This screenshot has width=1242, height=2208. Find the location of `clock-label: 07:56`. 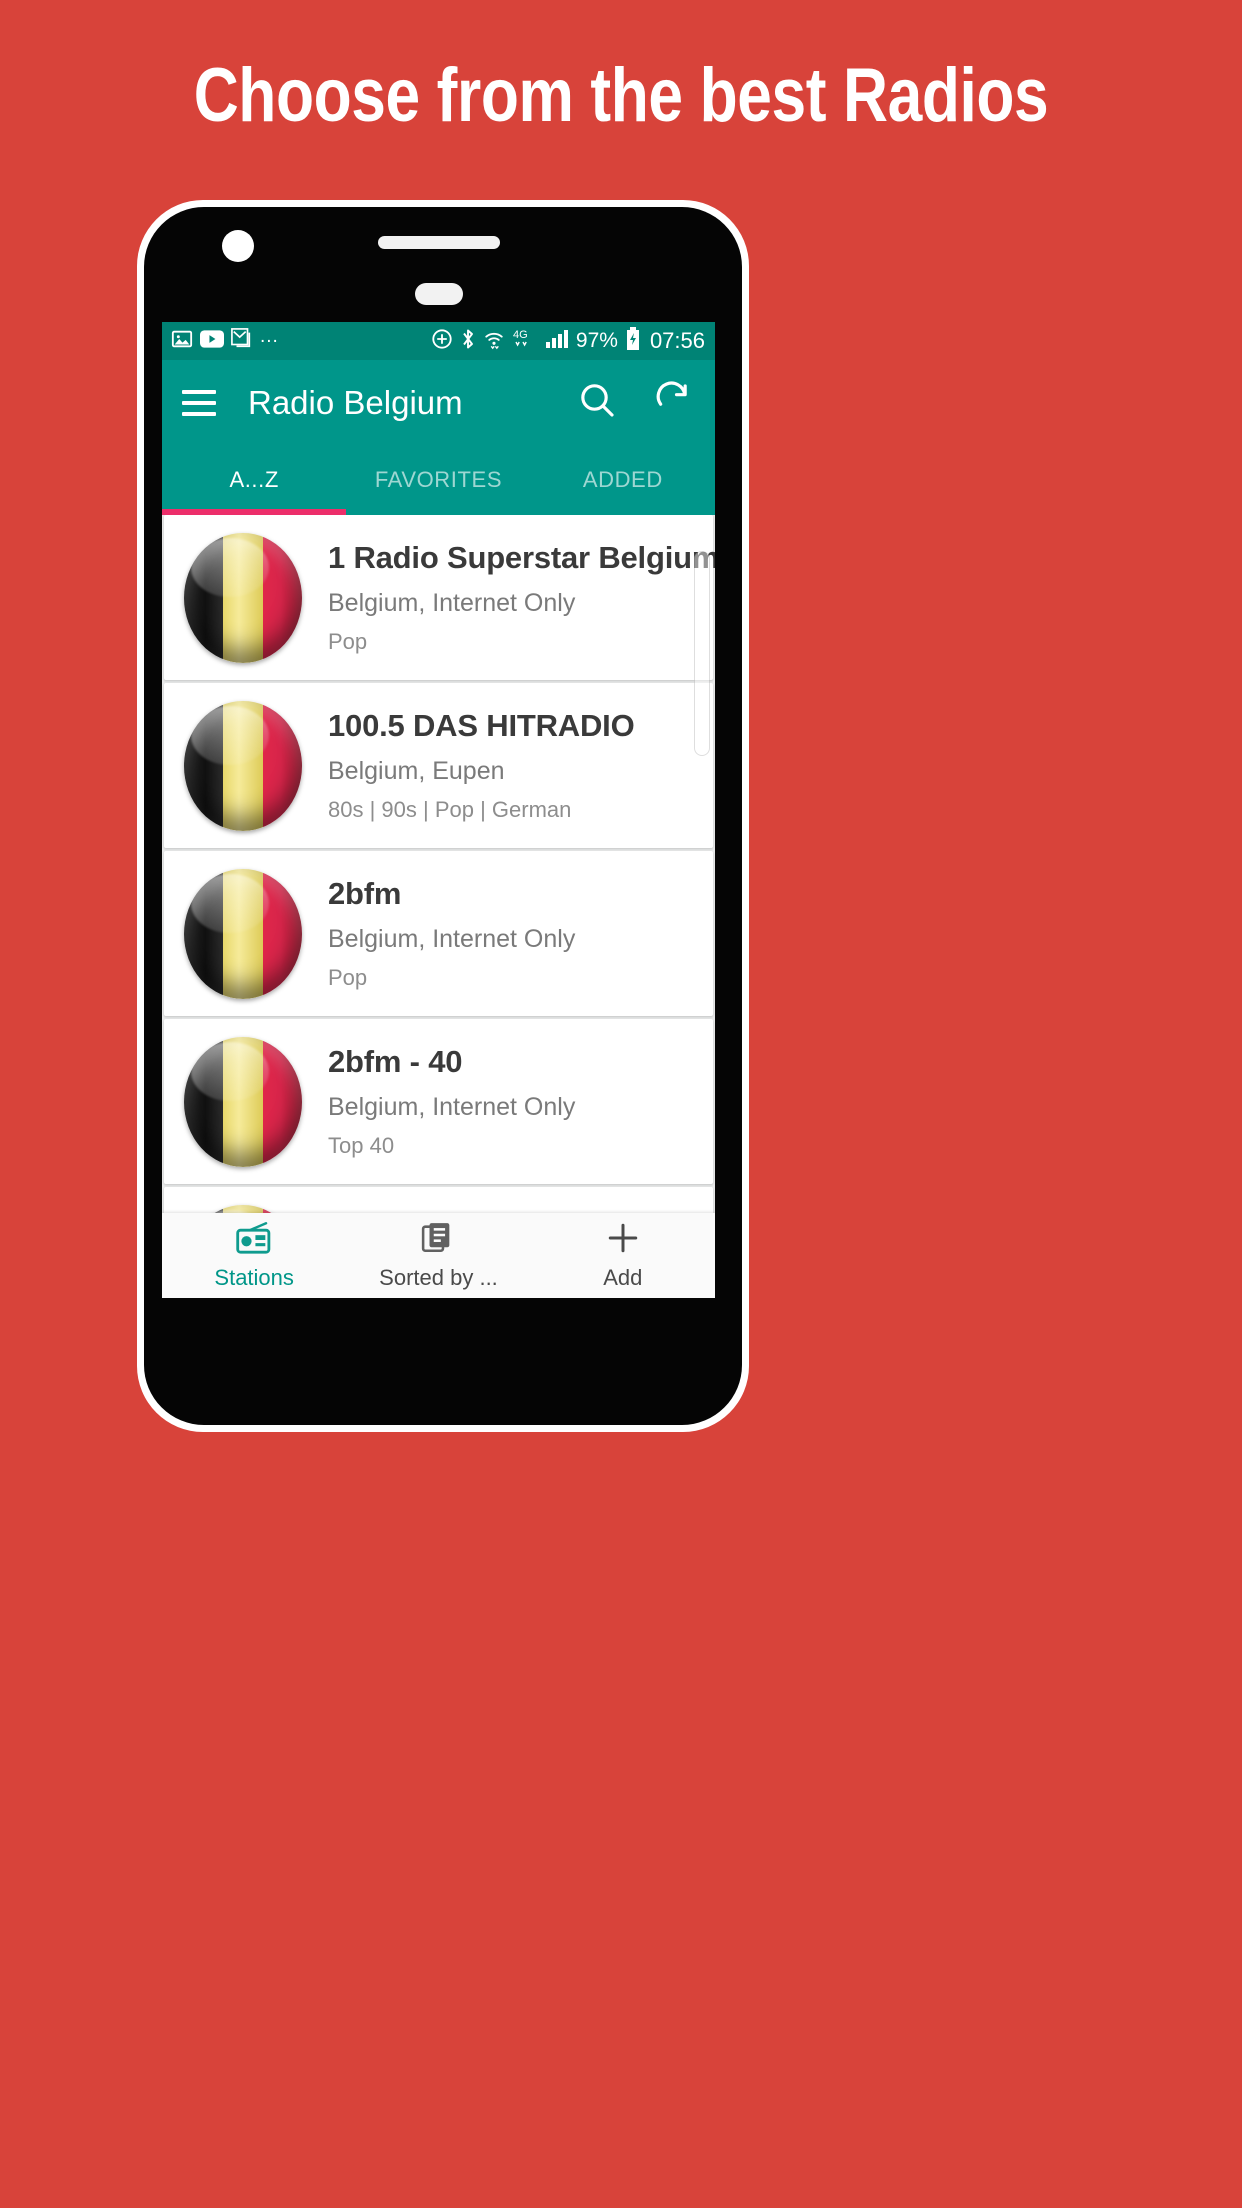

clock-label: 07:56 is located at coordinates (677, 340).